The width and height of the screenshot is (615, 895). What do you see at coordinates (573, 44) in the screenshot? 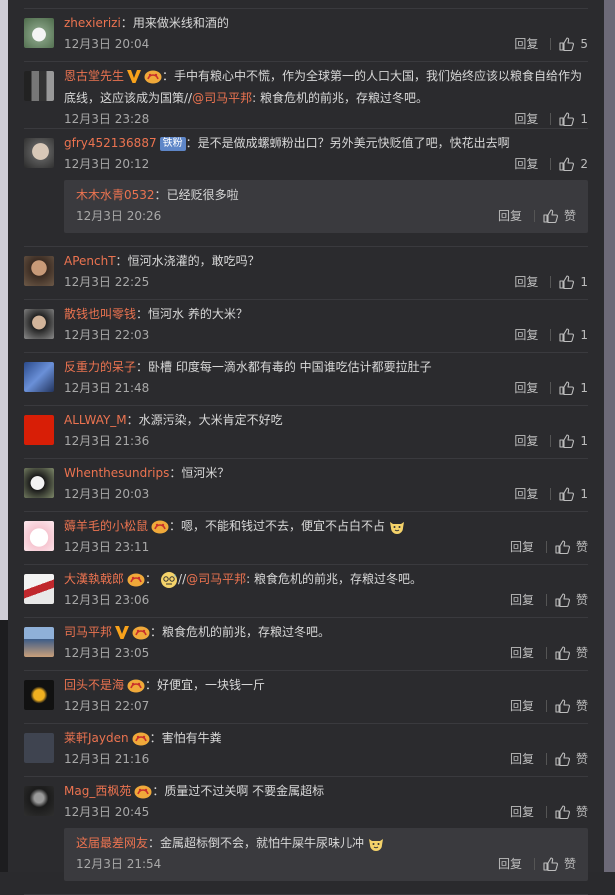
I see `like-button: 5` at bounding box center [573, 44].